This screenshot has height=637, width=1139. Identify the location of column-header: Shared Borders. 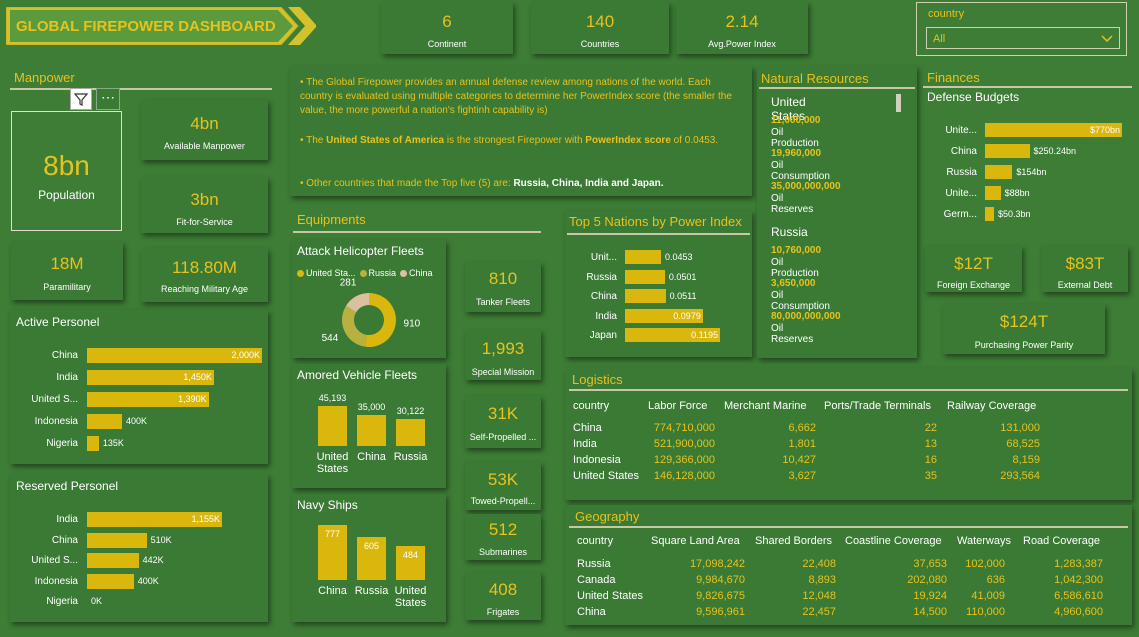
(794, 541).